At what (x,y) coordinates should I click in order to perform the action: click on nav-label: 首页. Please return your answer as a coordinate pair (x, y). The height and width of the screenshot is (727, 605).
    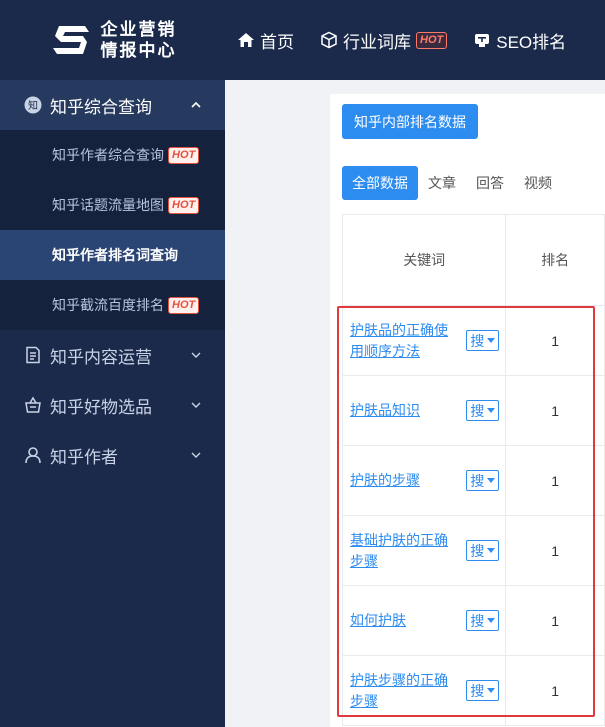
    Looking at the image, I should click on (277, 42).